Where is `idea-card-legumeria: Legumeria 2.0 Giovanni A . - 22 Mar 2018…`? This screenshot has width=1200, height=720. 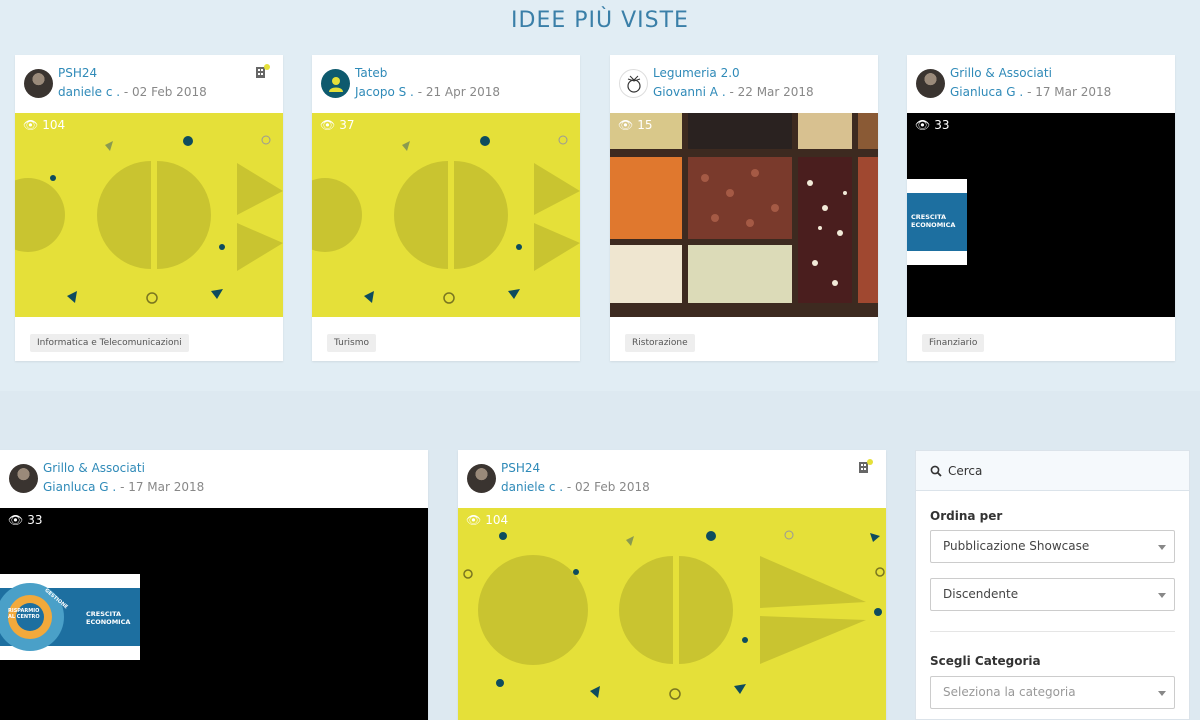
idea-card-legumeria: Legumeria 2.0 Giovanni A . - 22 Mar 2018… is located at coordinates (744, 208).